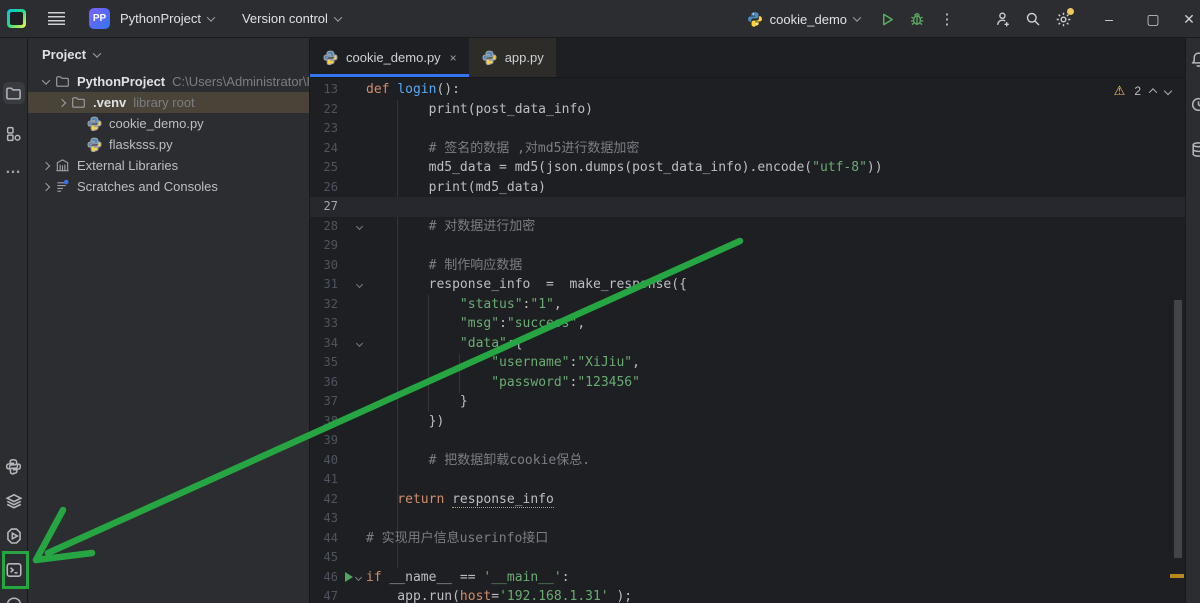 The height and width of the screenshot is (603, 1200). I want to click on code-line-22: 22 print(post_data_info), so click(747, 110).